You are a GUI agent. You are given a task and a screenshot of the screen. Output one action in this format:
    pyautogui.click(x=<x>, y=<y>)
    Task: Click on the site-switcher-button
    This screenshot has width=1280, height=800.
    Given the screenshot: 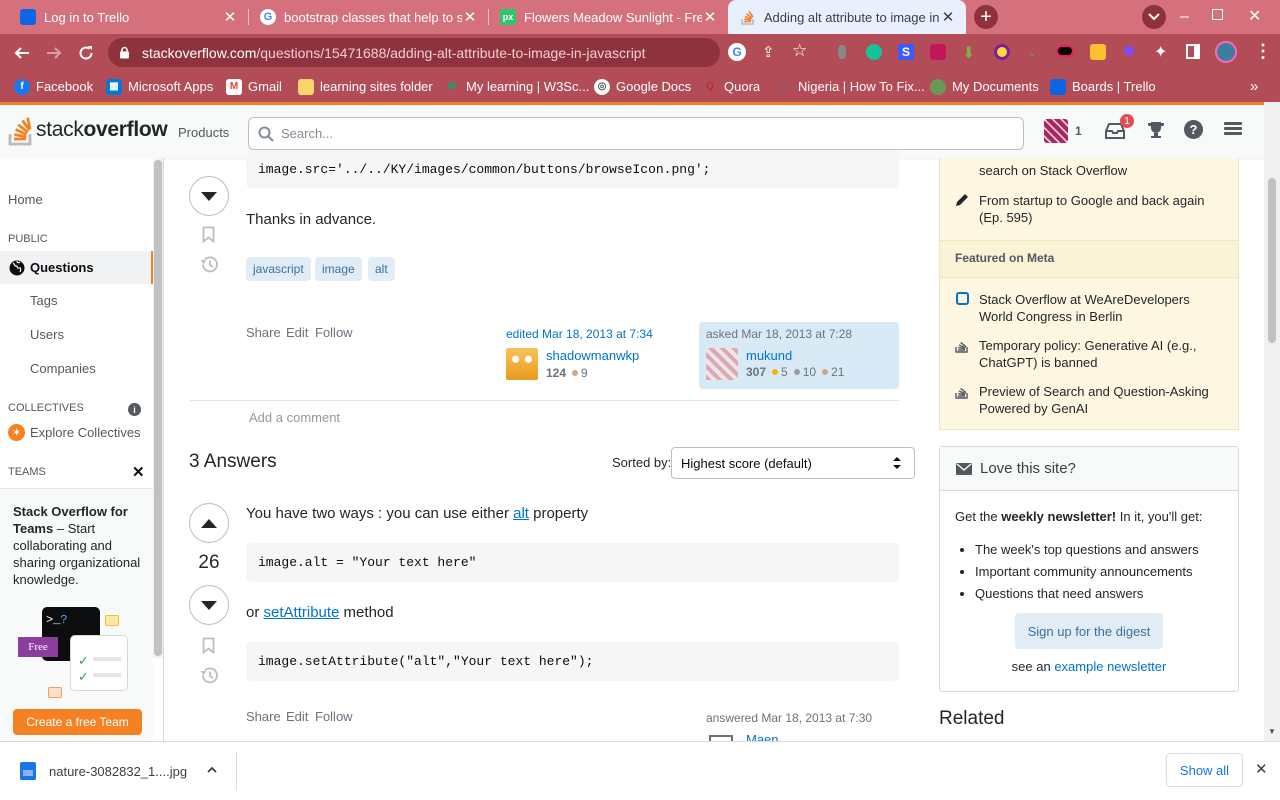 What is the action you would take?
    pyautogui.click(x=1233, y=130)
    